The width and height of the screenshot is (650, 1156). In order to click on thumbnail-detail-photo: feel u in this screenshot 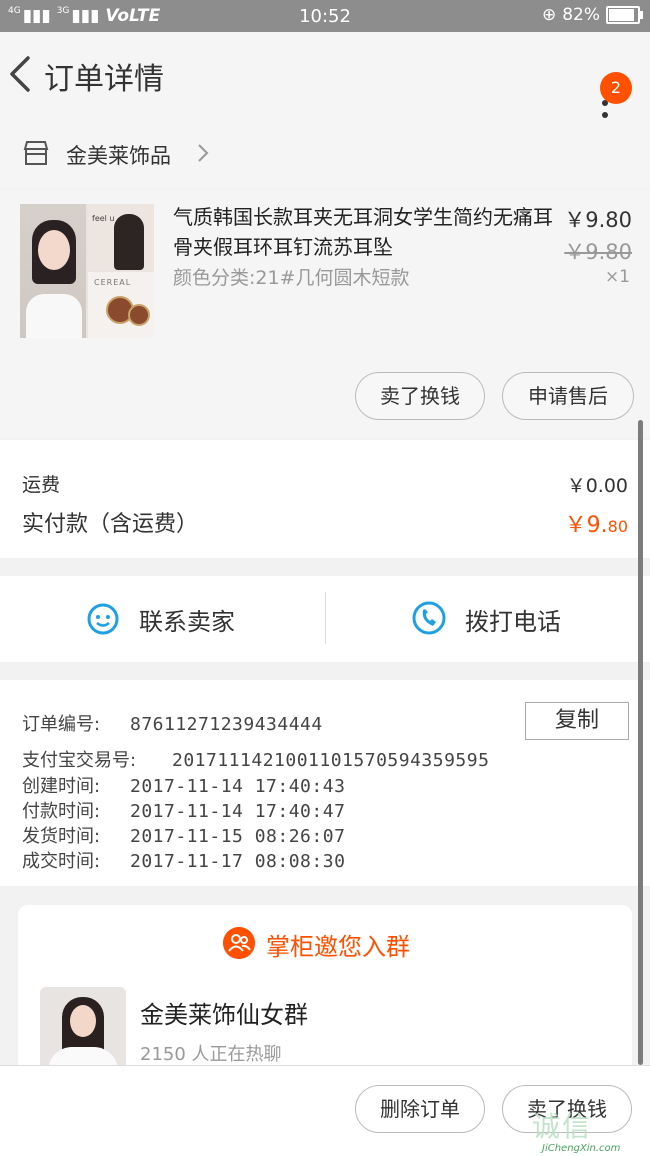, I will do `click(121, 237)`.